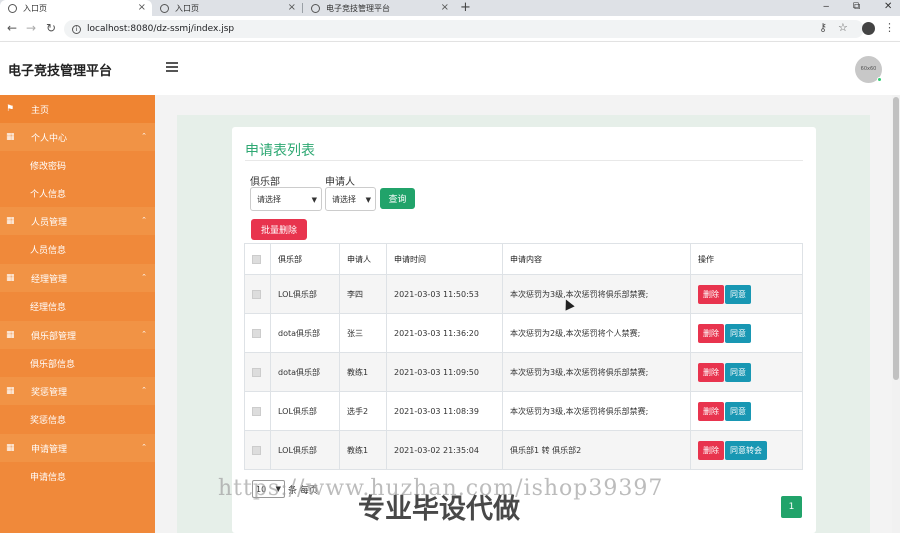 This screenshot has height=533, width=900. What do you see at coordinates (363, 294) in the screenshot?
I see `cell-applicant: 李四` at bounding box center [363, 294].